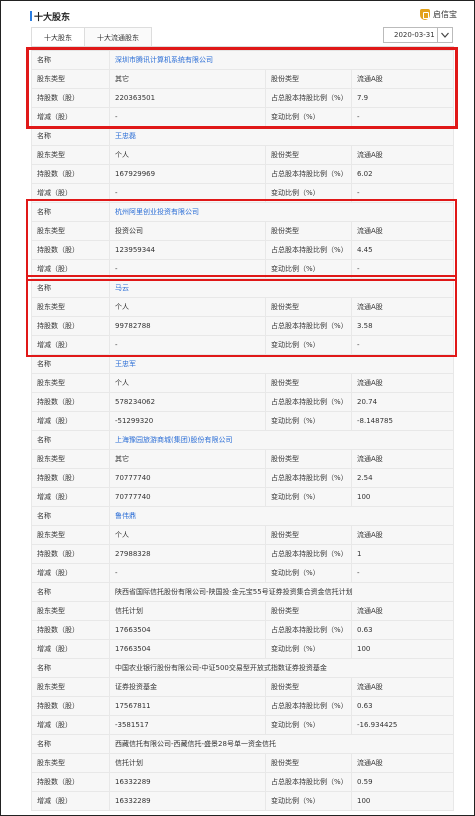 Image resolution: width=475 pixels, height=816 pixels. What do you see at coordinates (188, 649) in the screenshot?
I see `change-value: 17663504` at bounding box center [188, 649].